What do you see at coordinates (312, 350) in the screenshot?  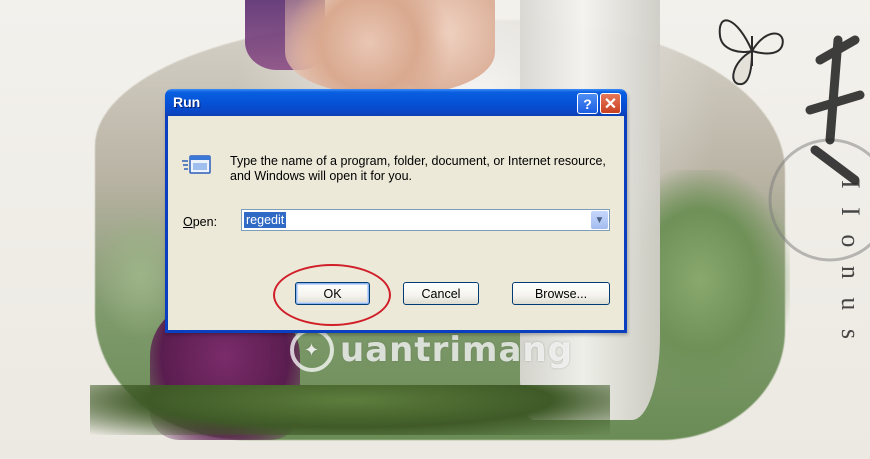 I see `bulb-icon: ✦` at bounding box center [312, 350].